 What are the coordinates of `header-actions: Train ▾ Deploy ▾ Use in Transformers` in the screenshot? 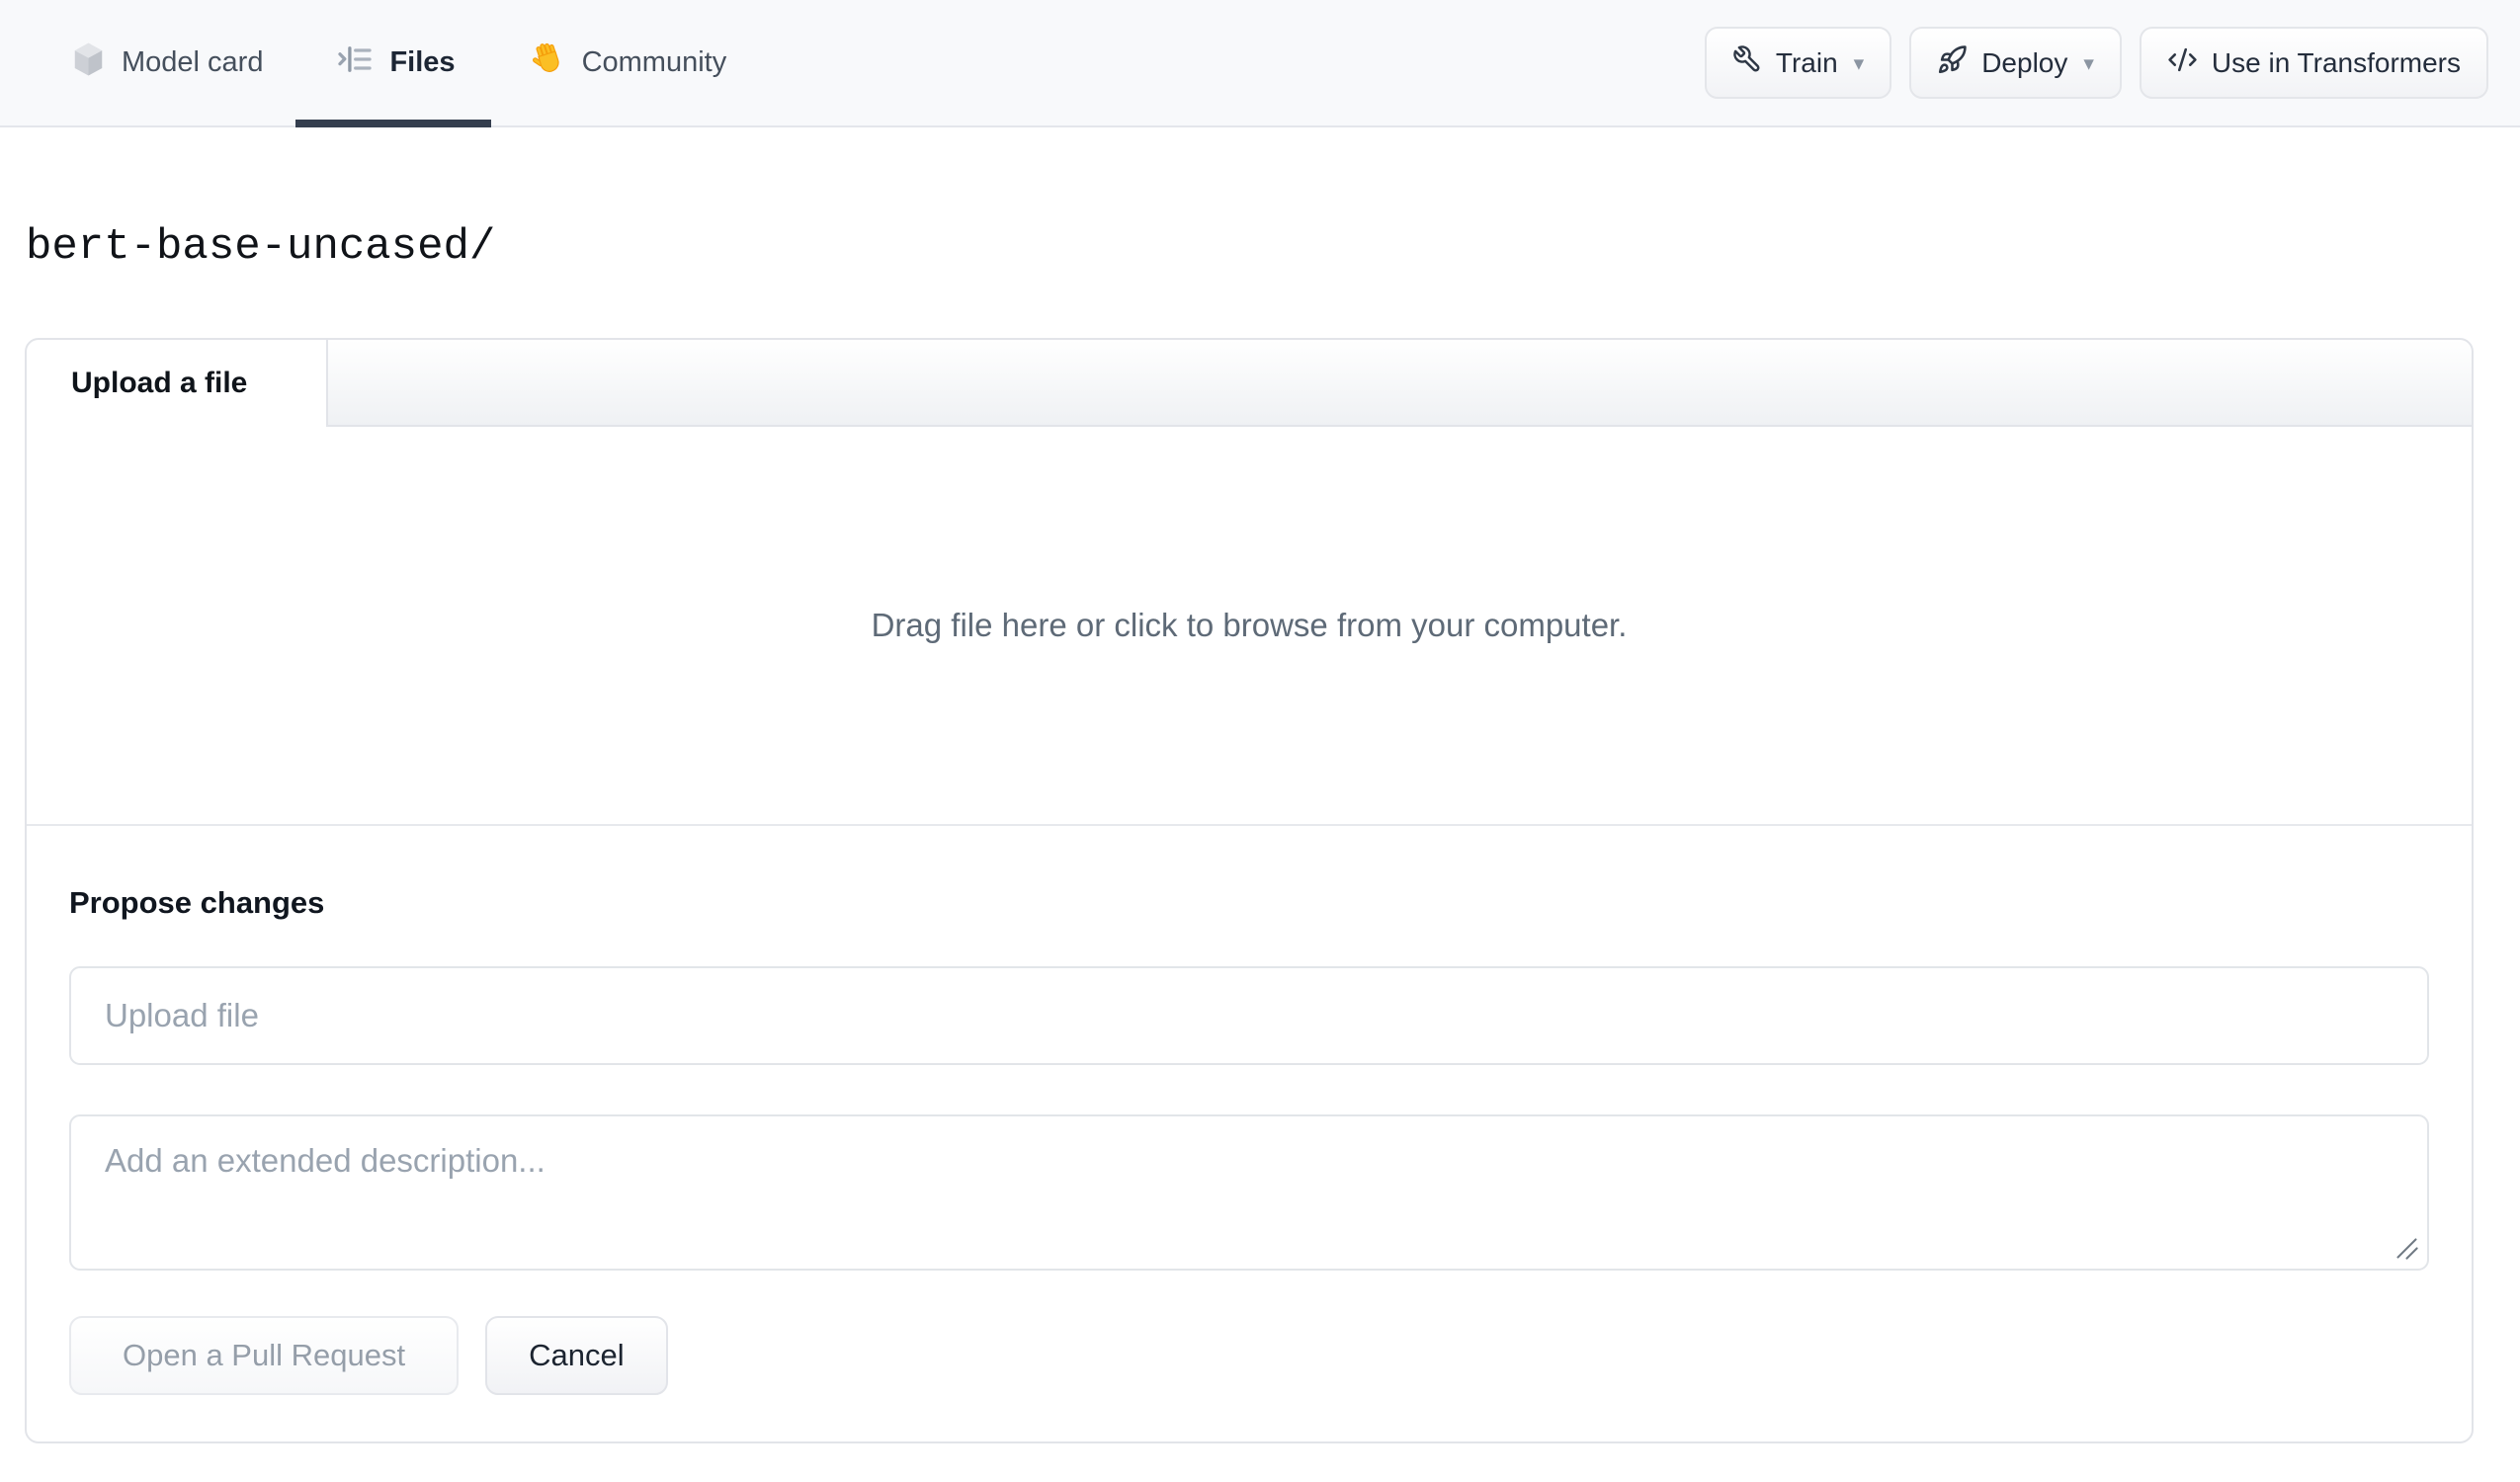 It's located at (2096, 62).